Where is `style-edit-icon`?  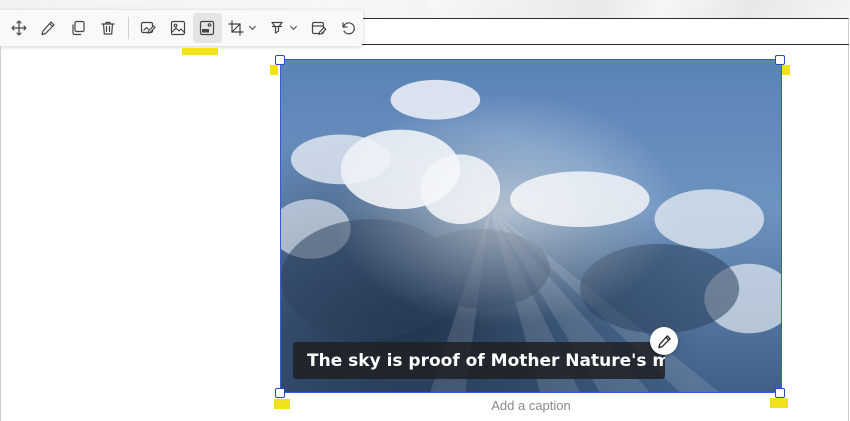 style-edit-icon is located at coordinates (318, 28).